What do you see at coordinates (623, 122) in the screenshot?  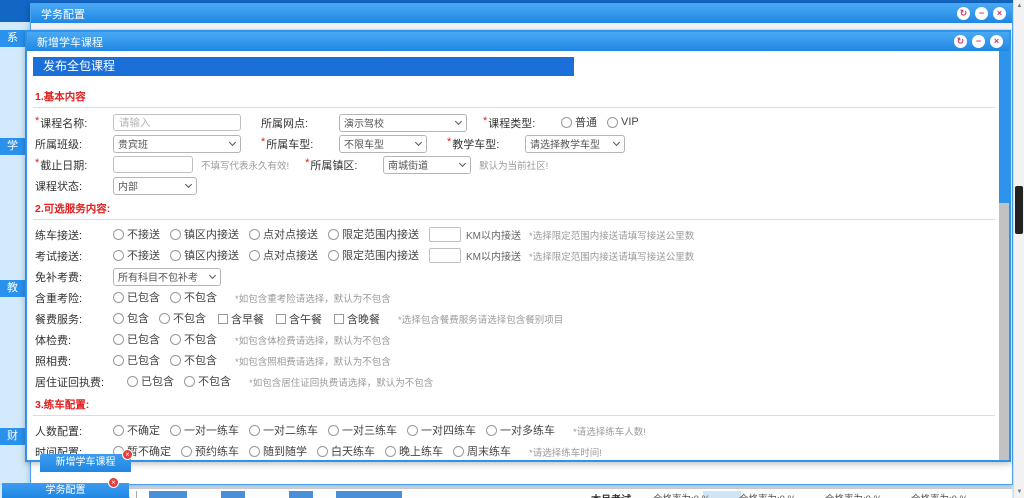 I see `radio-option: VIP` at bounding box center [623, 122].